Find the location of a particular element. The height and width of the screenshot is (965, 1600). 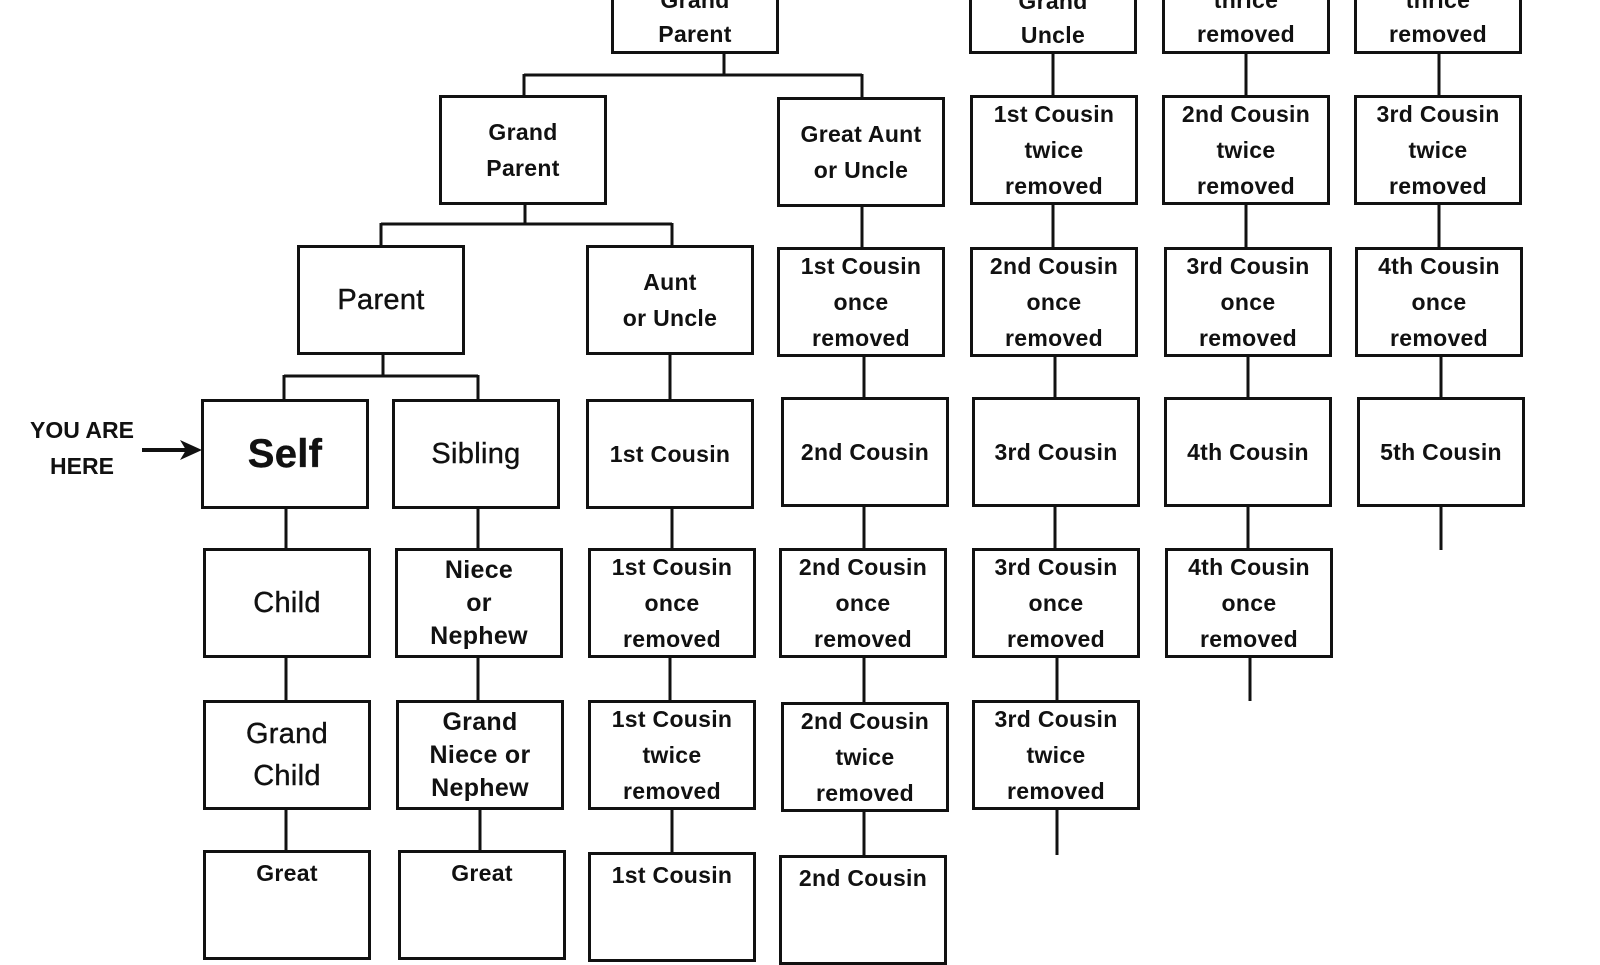

third-cousin-twice-removed-box: 3rd Cousin twice removed is located at coordinates (1438, 150).